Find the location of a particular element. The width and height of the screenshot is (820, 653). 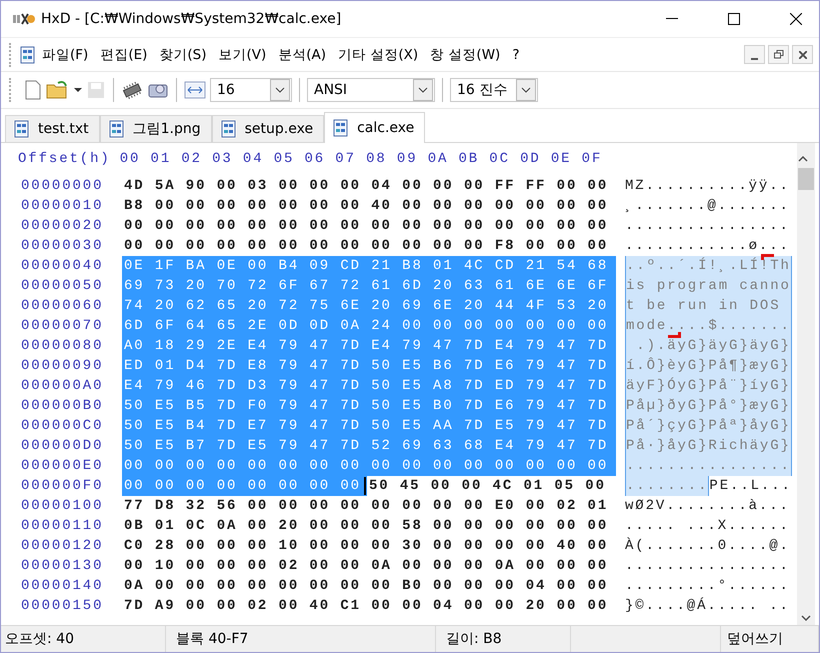

encoding-select: ANSI is located at coordinates (371, 90).